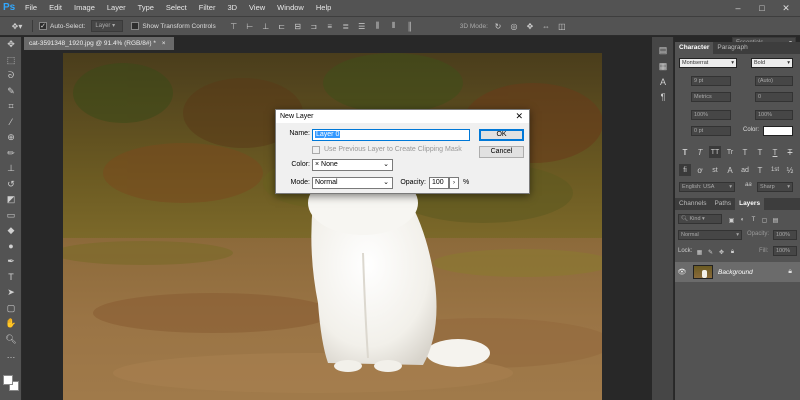 This screenshot has width=800, height=400. Describe the element at coordinates (692, 204) in the screenshot. I see `tab-channels: Channels` at that location.